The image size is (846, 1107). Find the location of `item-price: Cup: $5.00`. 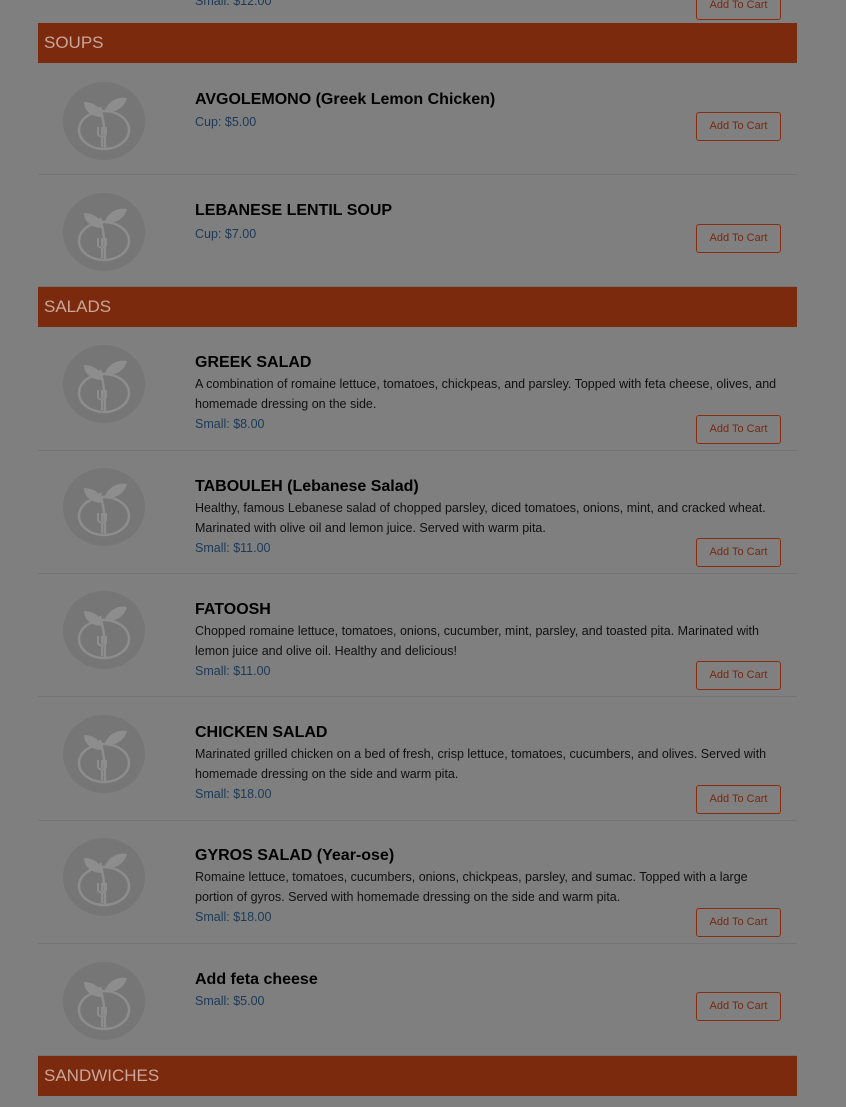

item-price: Cup: $5.00 is located at coordinates (226, 122).